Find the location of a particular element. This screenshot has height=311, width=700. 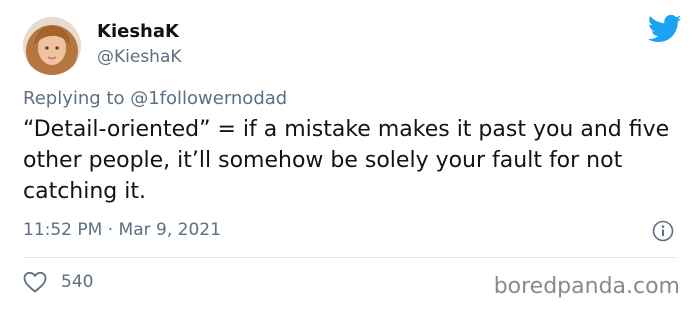

tweet-timestamp: 11:52 PM · Mar 9, 2021 is located at coordinates (122, 230).